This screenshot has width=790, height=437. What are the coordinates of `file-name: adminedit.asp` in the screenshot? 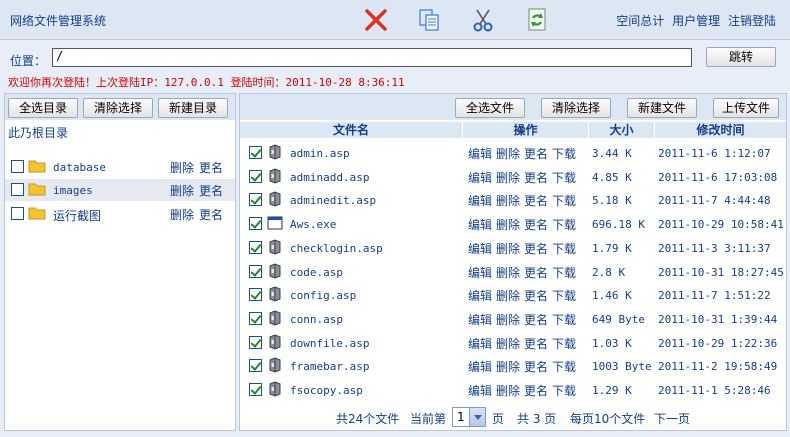 It's located at (333, 200).